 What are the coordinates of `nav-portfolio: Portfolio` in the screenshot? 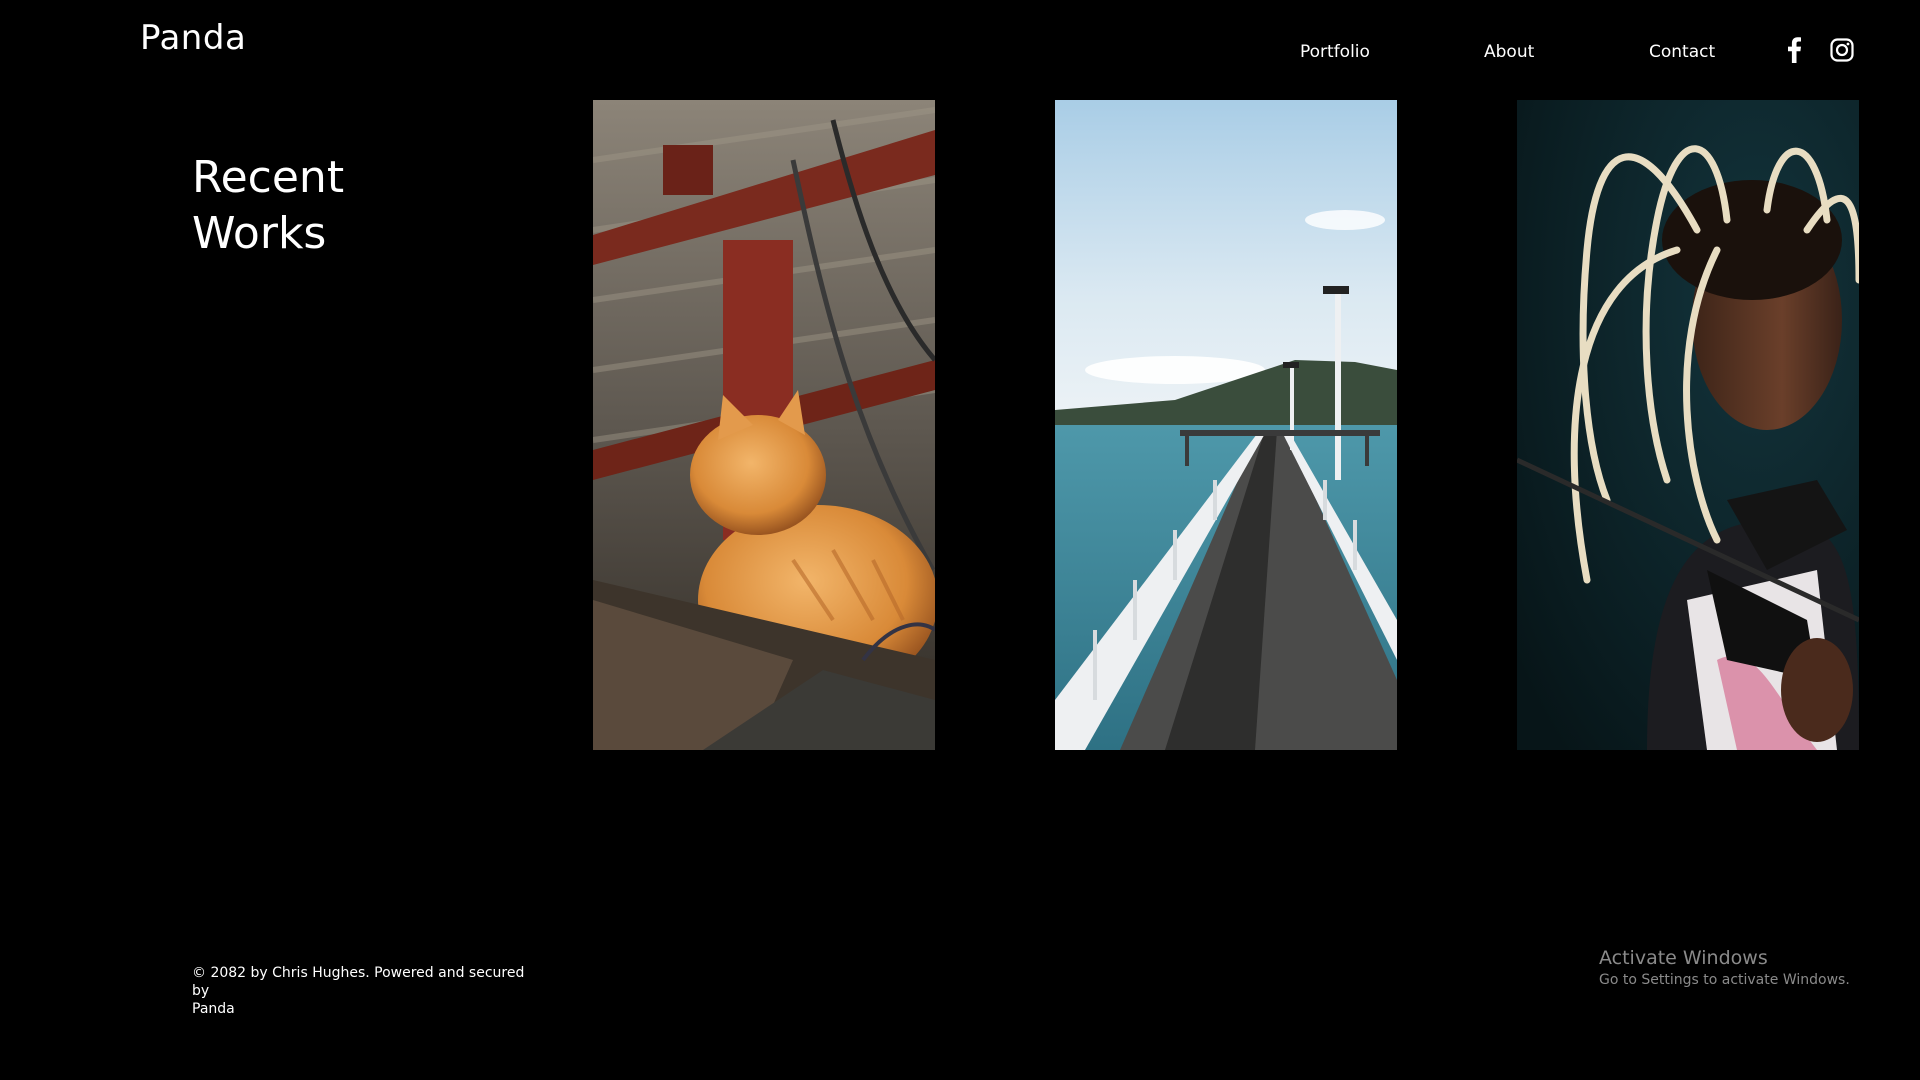 It's located at (1335, 52).